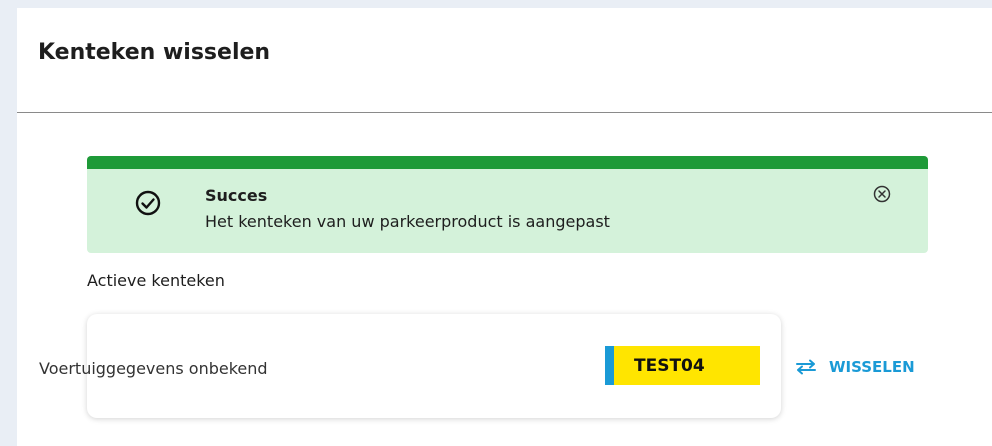 The width and height of the screenshot is (992, 446). What do you see at coordinates (806, 367) in the screenshot?
I see `swap-arrows-icon` at bounding box center [806, 367].